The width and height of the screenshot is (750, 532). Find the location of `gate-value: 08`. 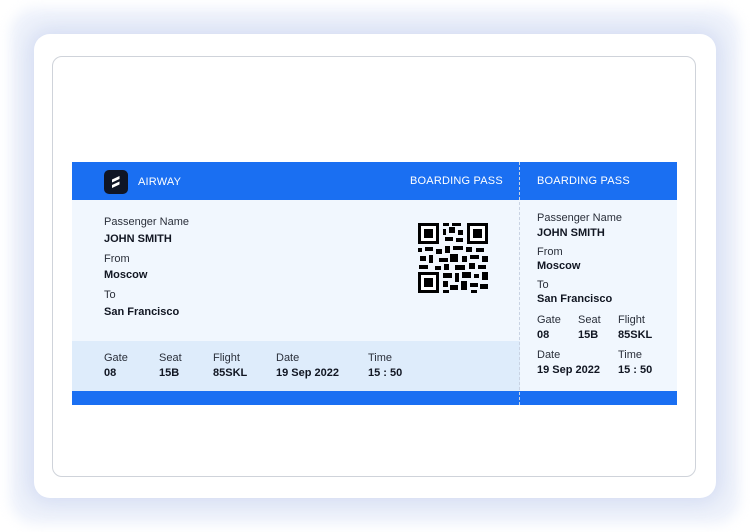

gate-value: 08 is located at coordinates (110, 373).